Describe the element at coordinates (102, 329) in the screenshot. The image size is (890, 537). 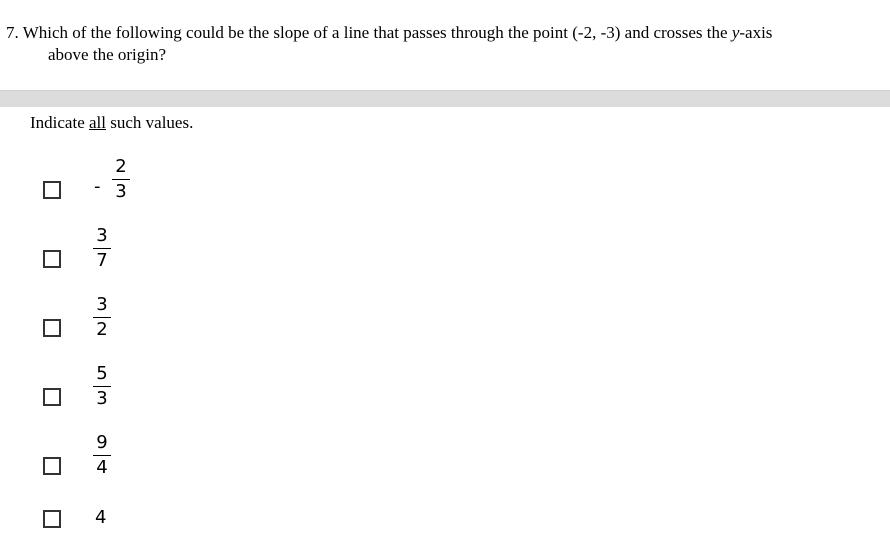
I see `choice-3-denominator: 2` at that location.